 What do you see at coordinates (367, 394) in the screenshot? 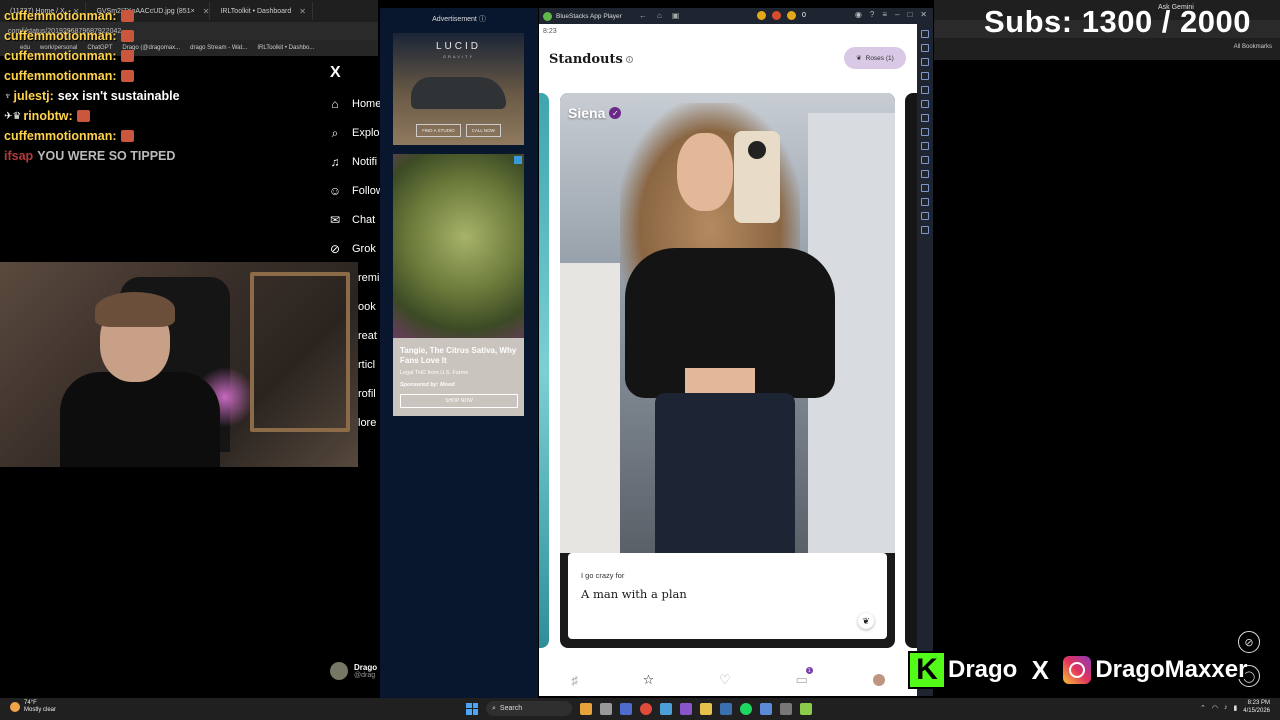
I see `nav-item: rofil` at bounding box center [367, 394].